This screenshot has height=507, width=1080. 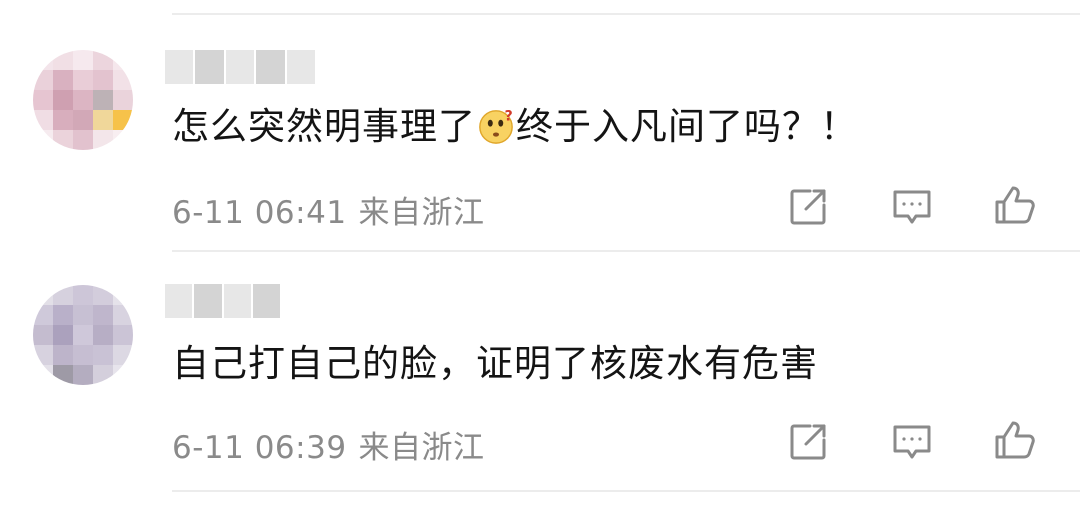 What do you see at coordinates (259, 448) in the screenshot?
I see `comment-date: 6-11 06:39` at bounding box center [259, 448].